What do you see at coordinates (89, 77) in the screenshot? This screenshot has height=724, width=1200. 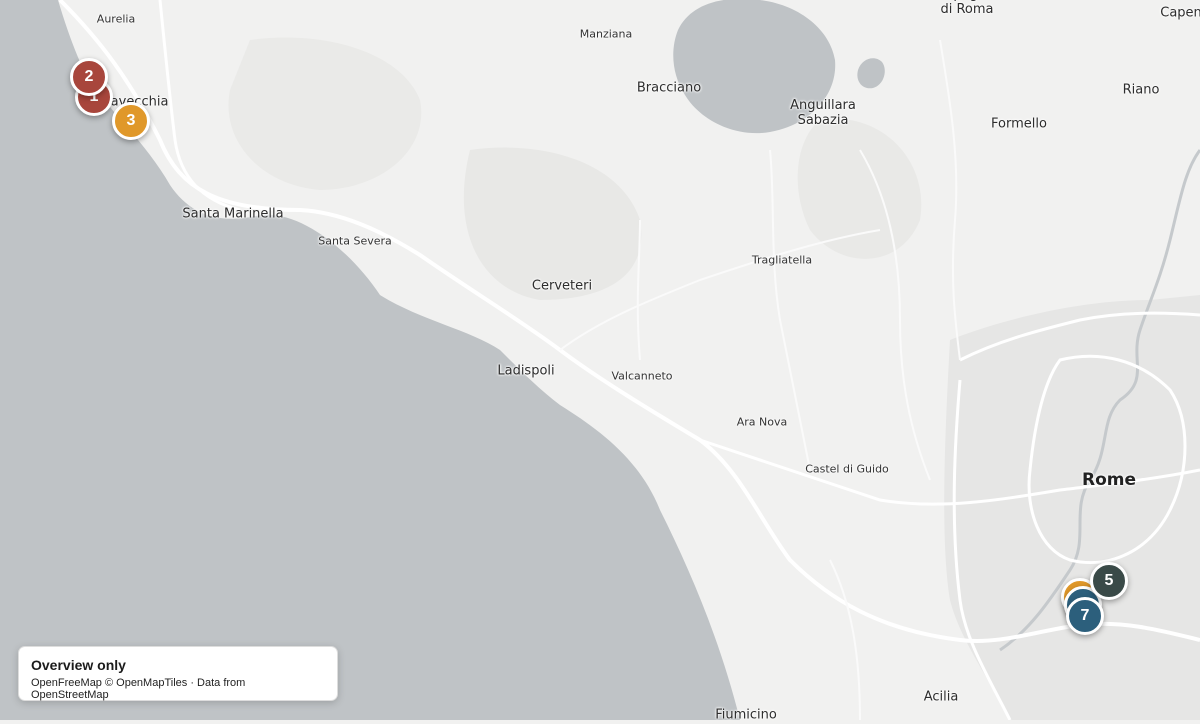 I see `map-marker: 2` at bounding box center [89, 77].